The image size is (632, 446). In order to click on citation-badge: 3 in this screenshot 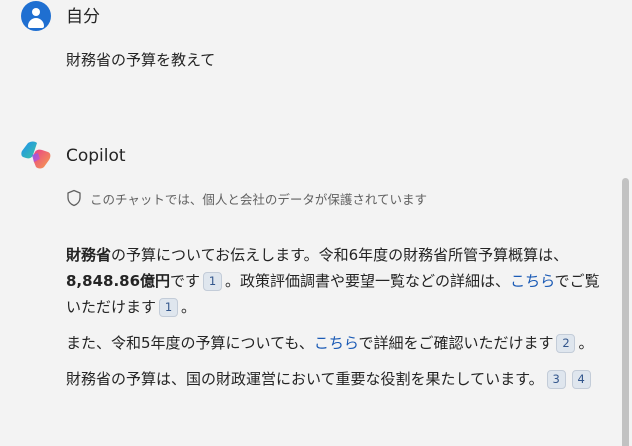, I will do `click(556, 379)`.